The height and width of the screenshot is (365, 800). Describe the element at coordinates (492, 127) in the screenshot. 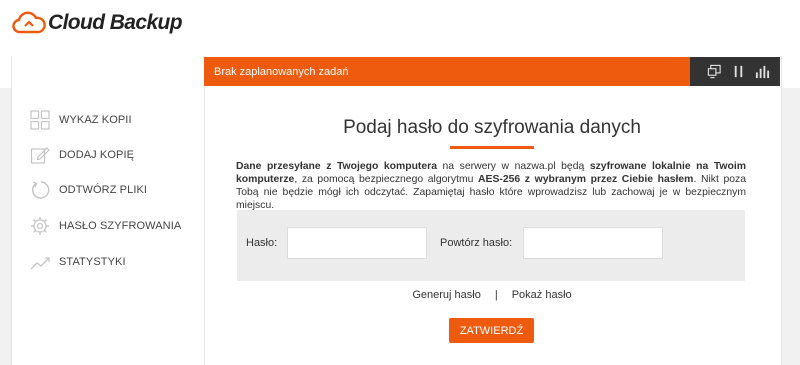

I see `page-title: Podaj hasło do szyfrowania danych` at that location.